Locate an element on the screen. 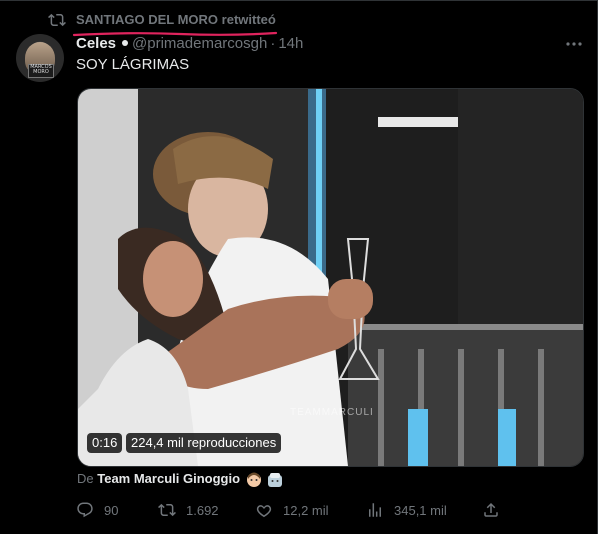  avatar-caption: MARCOS MORO is located at coordinates (41, 71).